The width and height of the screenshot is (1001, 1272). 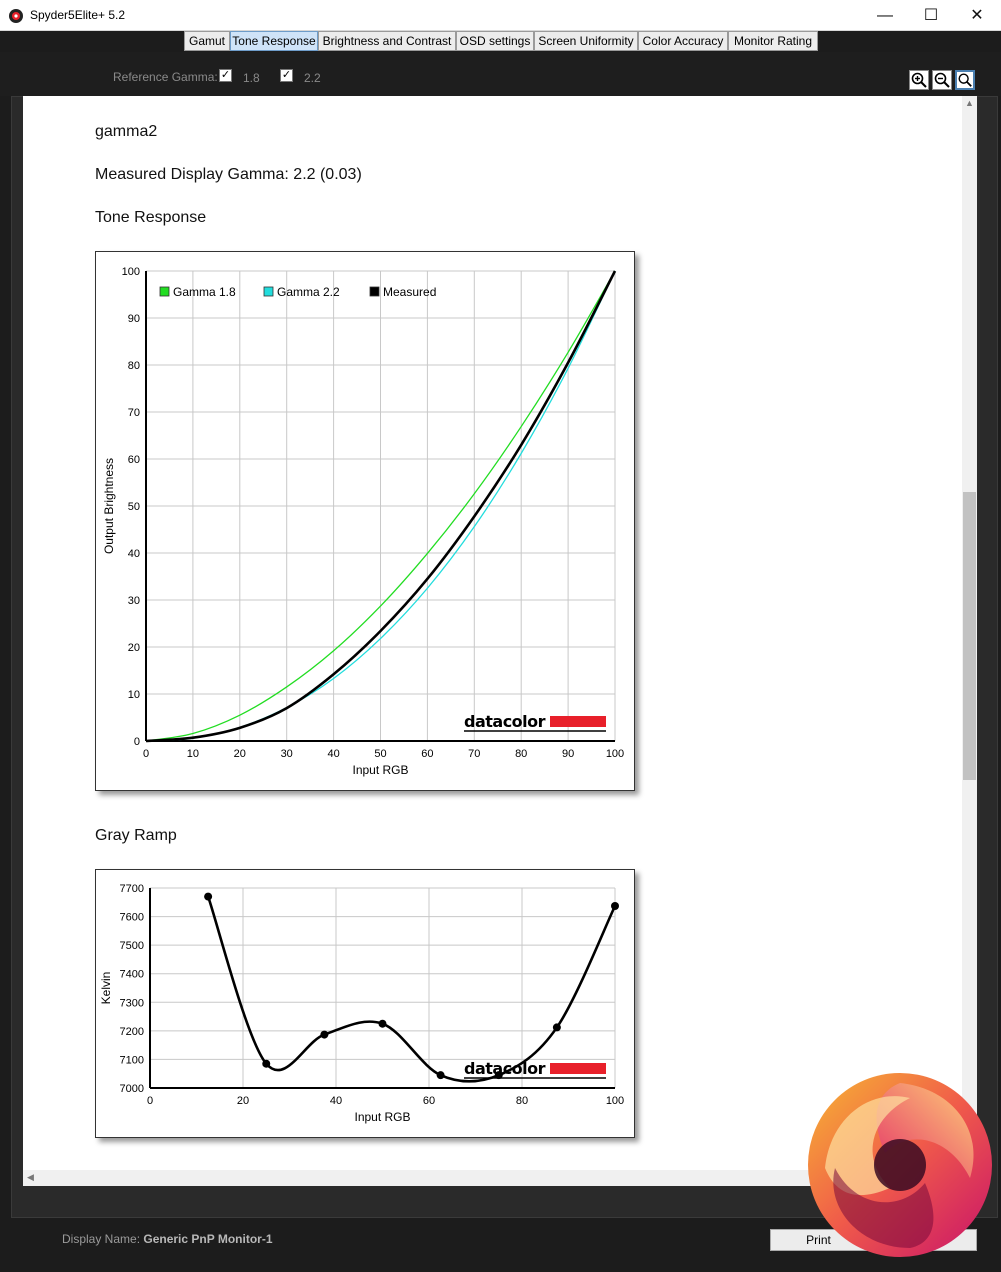 I want to click on report-name: gamma2, so click(x=126, y=131).